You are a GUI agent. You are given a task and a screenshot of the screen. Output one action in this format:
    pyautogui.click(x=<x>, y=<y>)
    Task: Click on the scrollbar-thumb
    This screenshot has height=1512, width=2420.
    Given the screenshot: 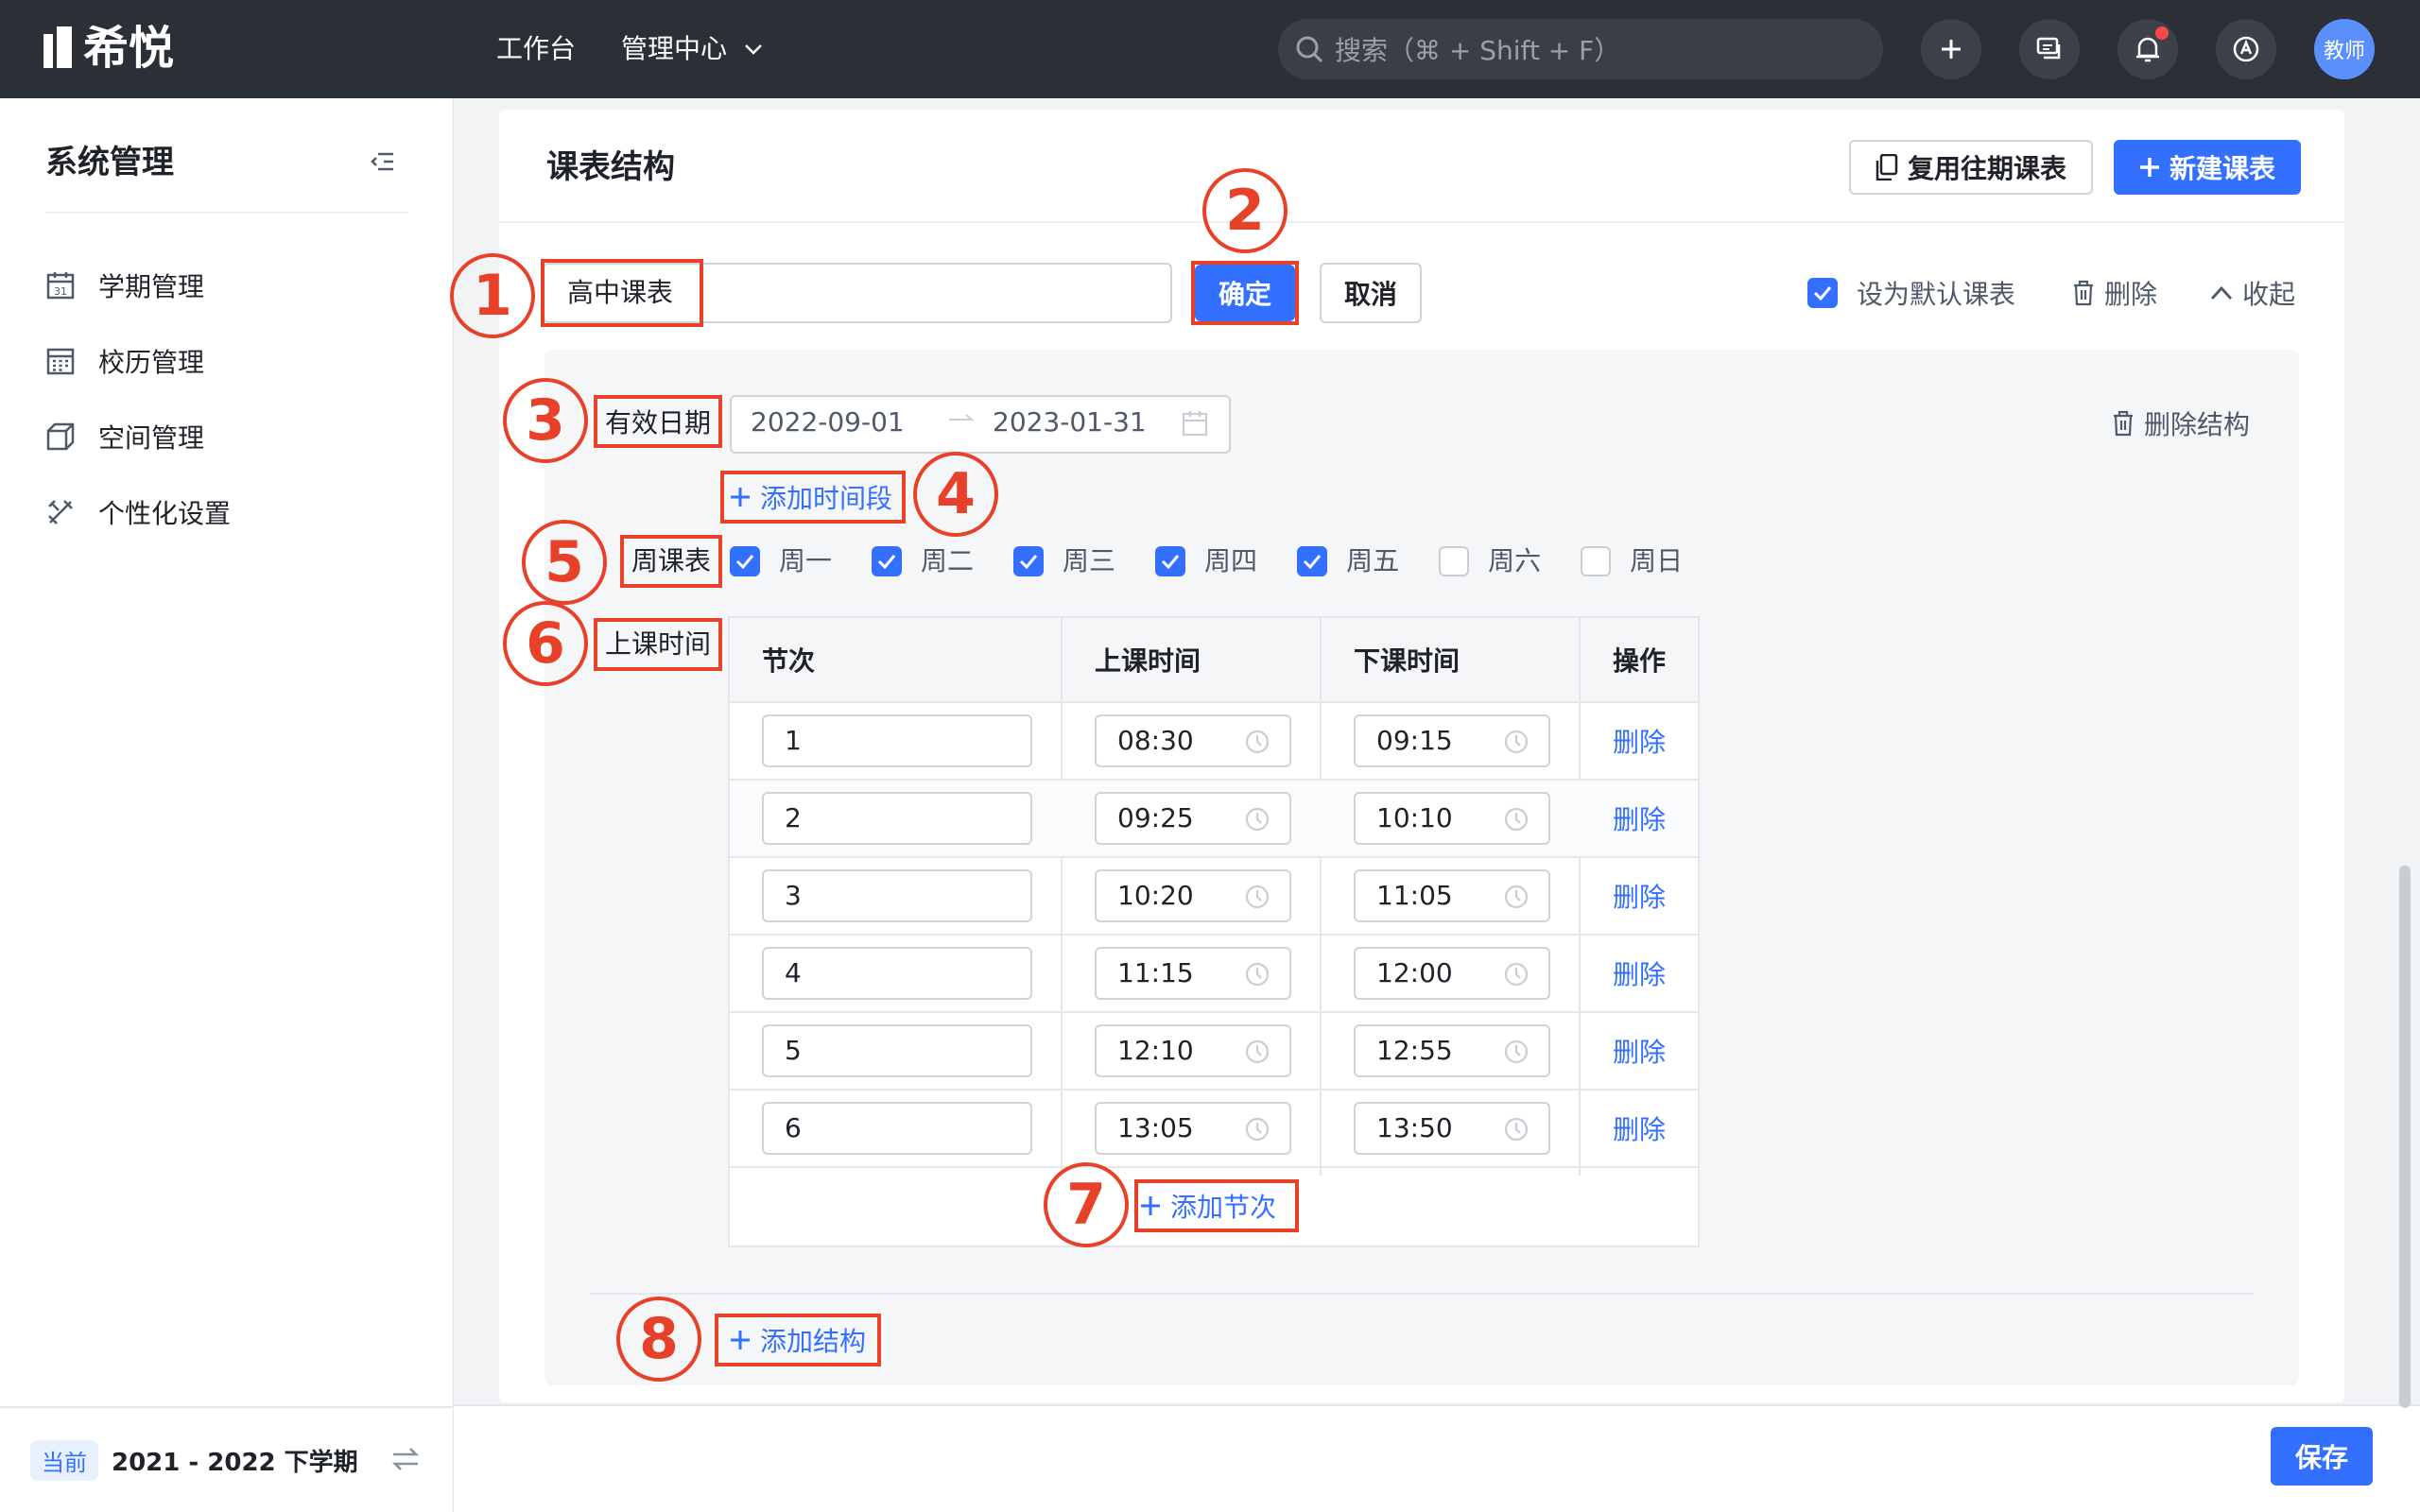 What is the action you would take?
    pyautogui.click(x=2405, y=1137)
    